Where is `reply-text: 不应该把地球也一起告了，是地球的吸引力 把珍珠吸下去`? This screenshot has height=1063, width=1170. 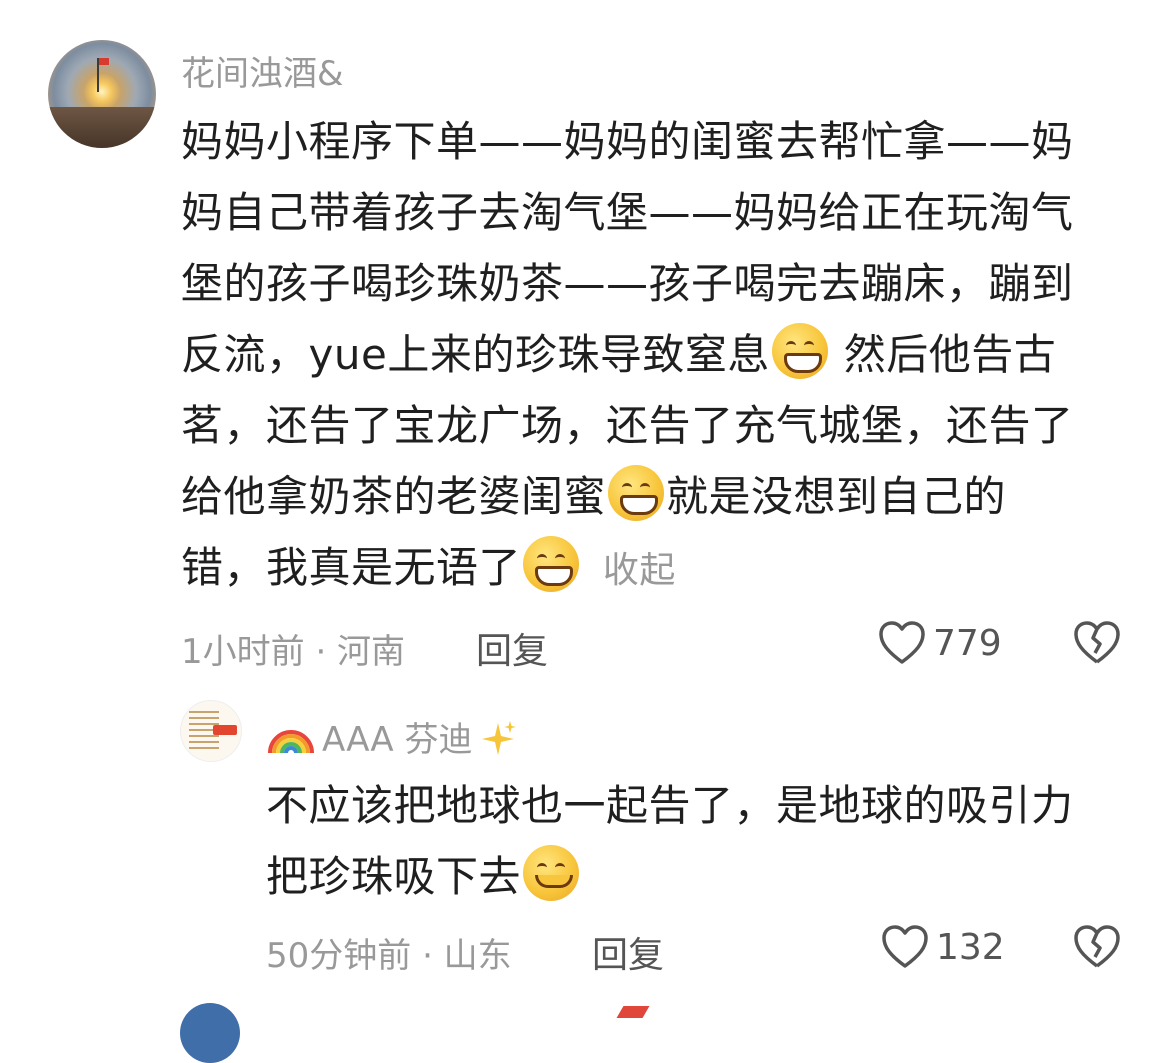 reply-text: 不应该把地球也一起告了，是地球的吸引力 把珍珠吸下去 is located at coordinates (706, 841).